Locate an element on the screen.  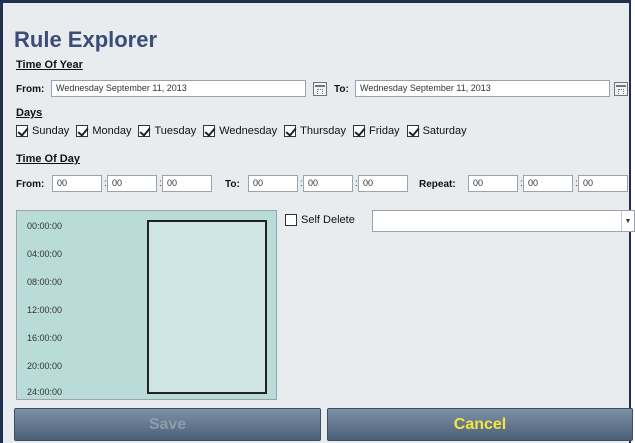
repeat-second-field: 00 is located at coordinates (603, 183).